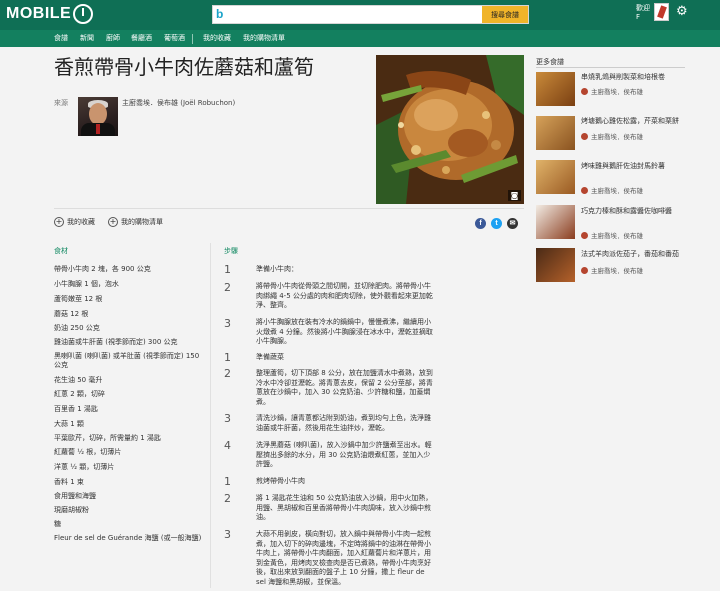 This screenshot has height=591, width=720. I want to click on user-greeting: 歡迎 F, so click(643, 13).